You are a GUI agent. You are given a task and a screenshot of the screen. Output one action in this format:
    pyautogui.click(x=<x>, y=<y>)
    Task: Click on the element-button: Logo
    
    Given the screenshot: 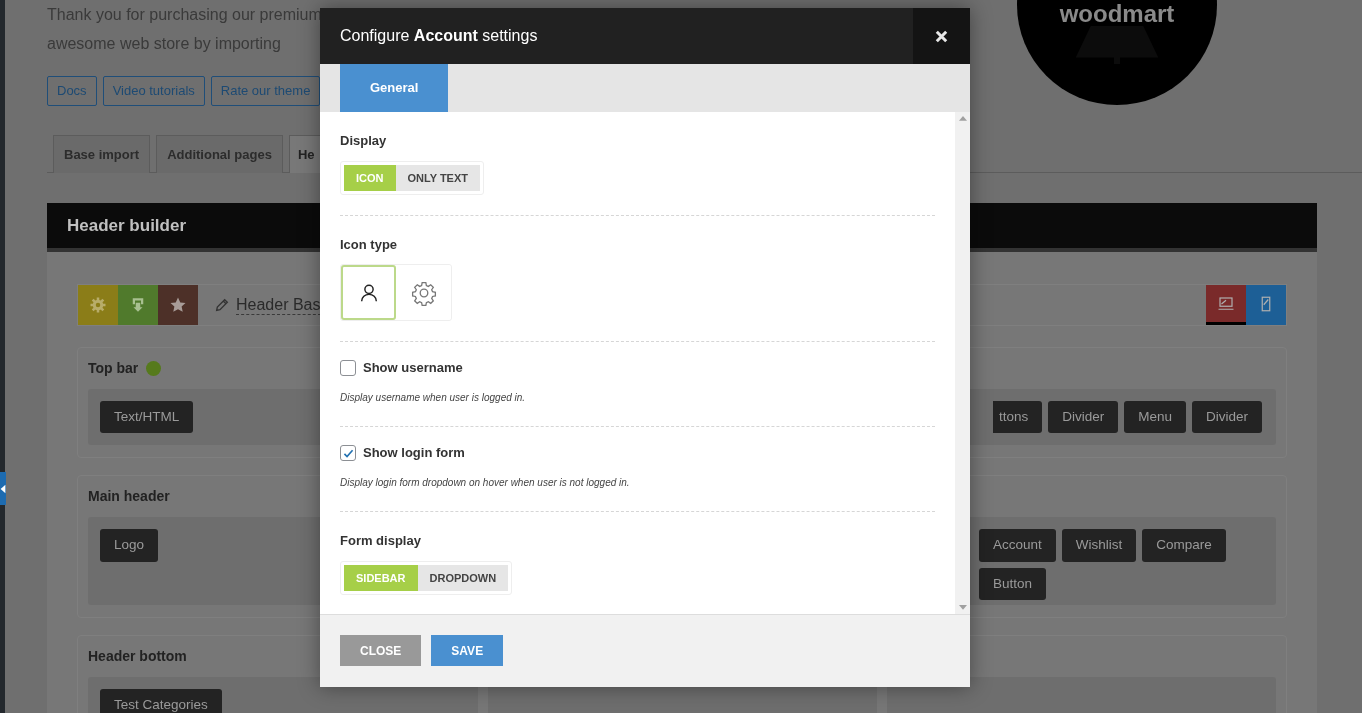 What is the action you would take?
    pyautogui.click(x=129, y=545)
    